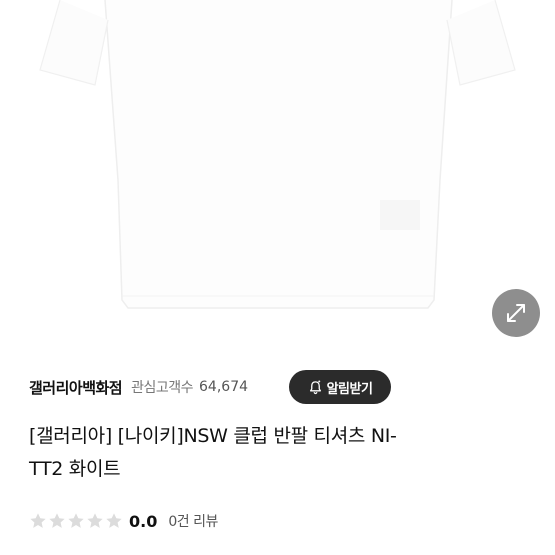 This screenshot has width=555, height=555. I want to click on rating-stars, so click(76, 521).